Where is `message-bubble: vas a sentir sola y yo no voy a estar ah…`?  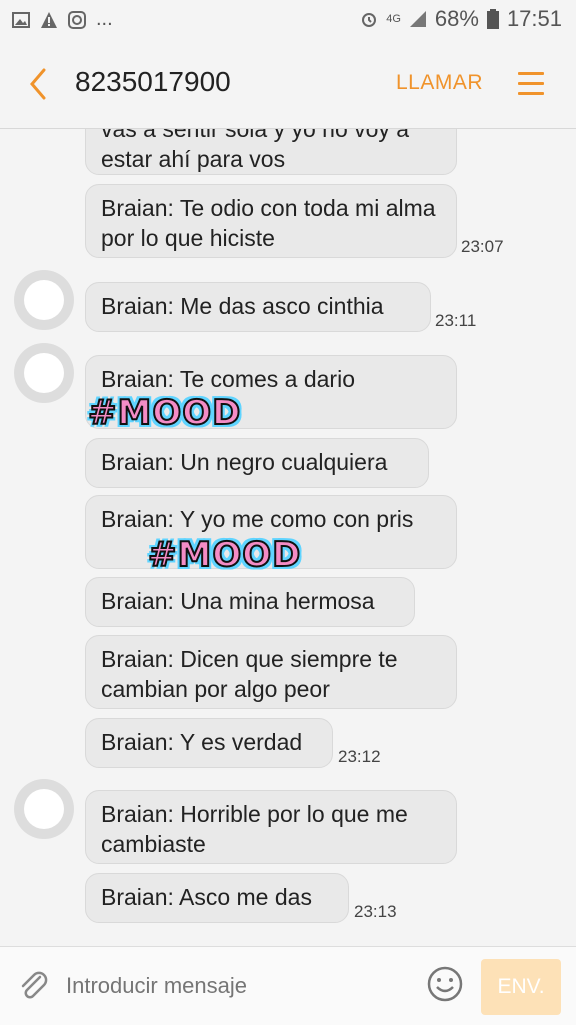 message-bubble: vas a sentir sola y yo no voy a estar ah… is located at coordinates (271, 152).